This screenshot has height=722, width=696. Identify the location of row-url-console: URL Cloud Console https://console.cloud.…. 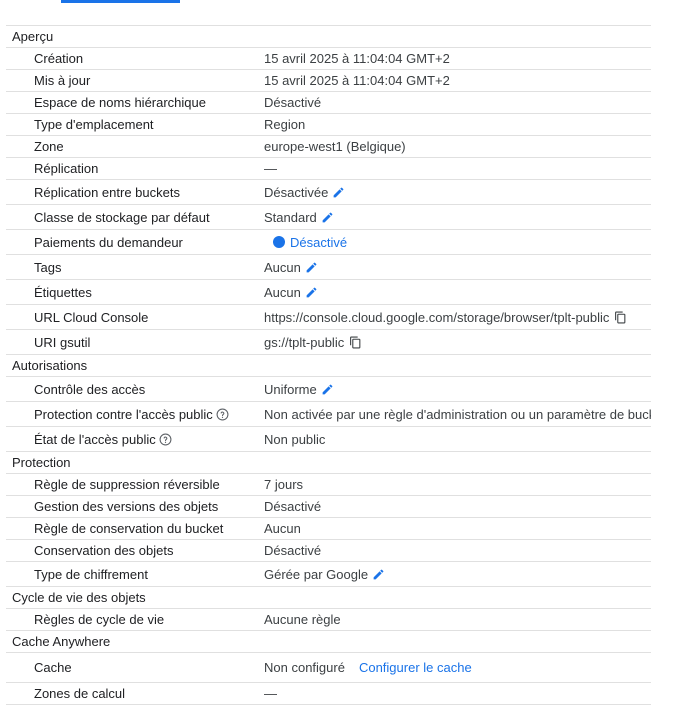
(328, 317).